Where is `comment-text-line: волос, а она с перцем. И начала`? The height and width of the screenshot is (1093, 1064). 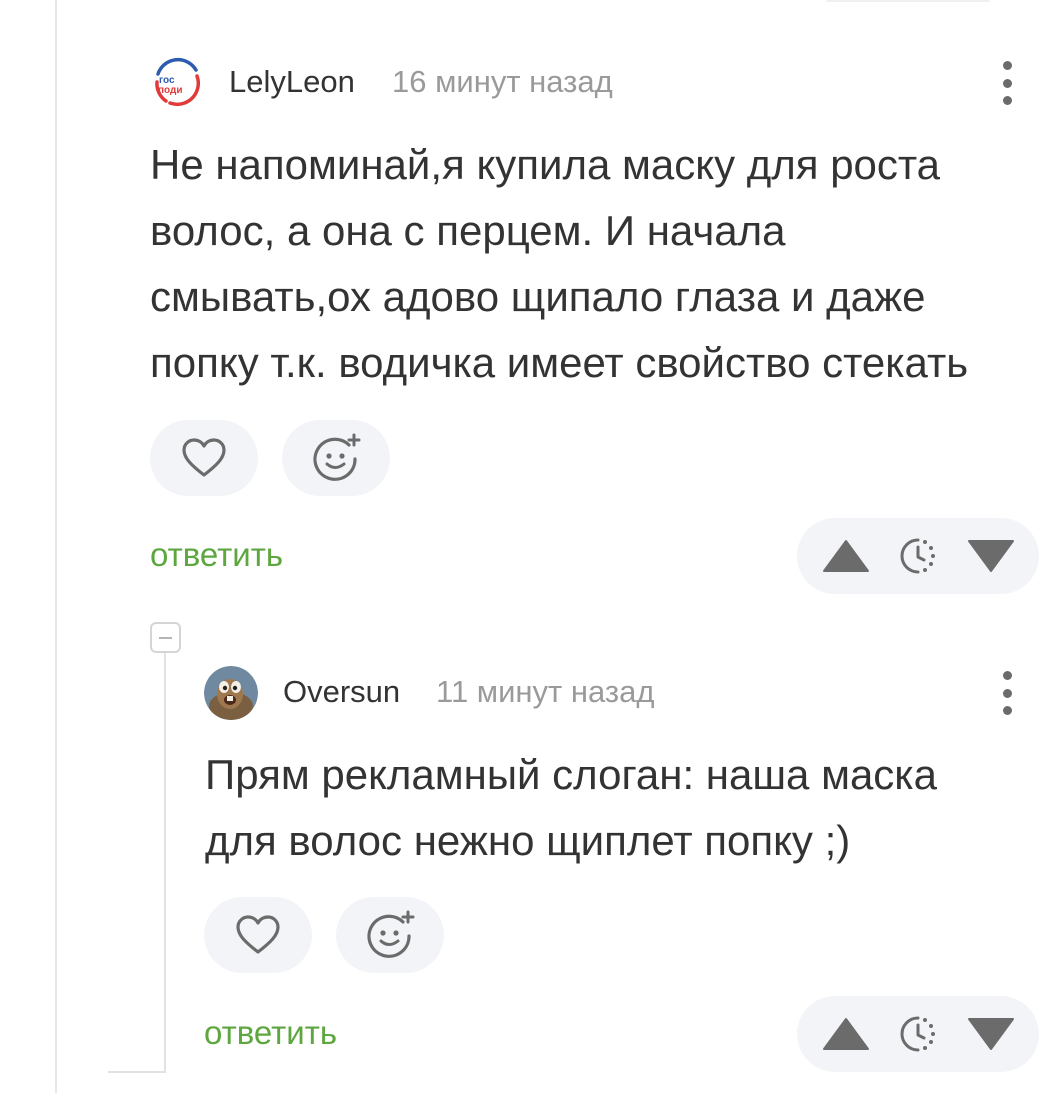 comment-text-line: волос, а она с перцем. И начала is located at coordinates (468, 230).